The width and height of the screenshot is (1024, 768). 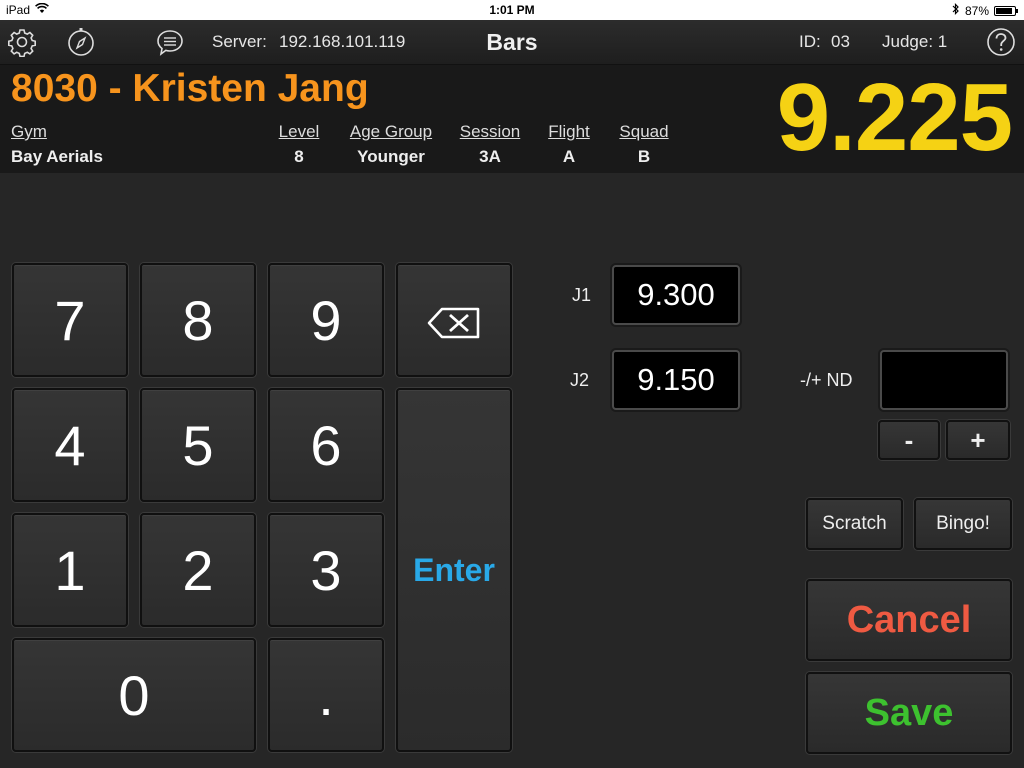 I want to click on save-button: Save, so click(x=909, y=713).